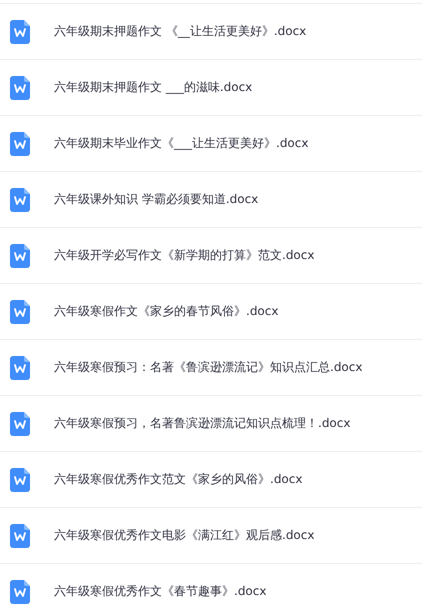  I want to click on file-row: 六年级期末毕业作文《___让生活更美好》.docx, so click(211, 143).